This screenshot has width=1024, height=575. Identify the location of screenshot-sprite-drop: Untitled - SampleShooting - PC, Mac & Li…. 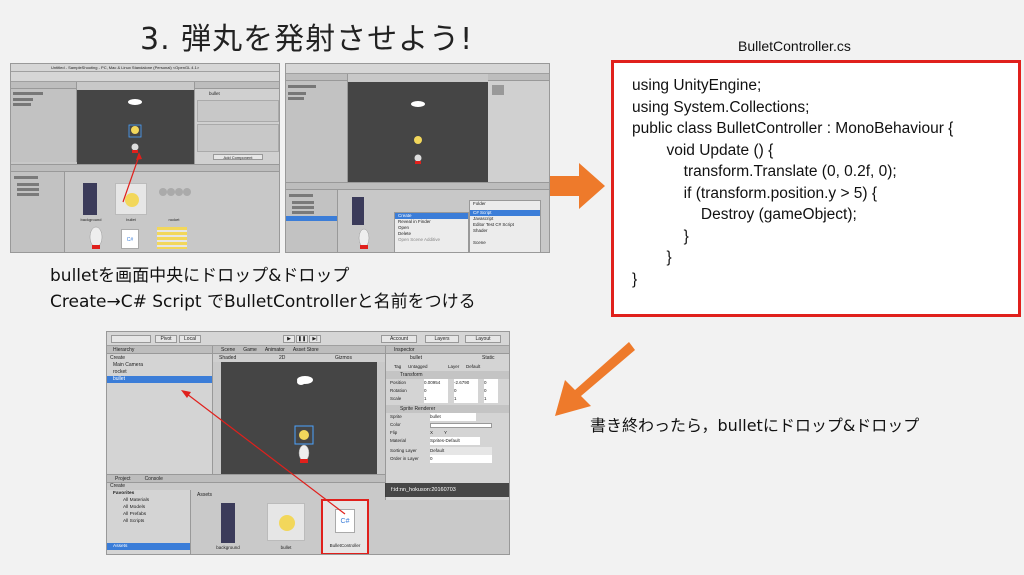
(145, 158).